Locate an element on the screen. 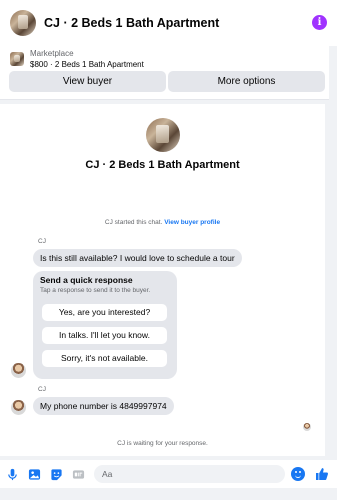  chat-started-text: CJ started this chat. is located at coordinates (133, 222).